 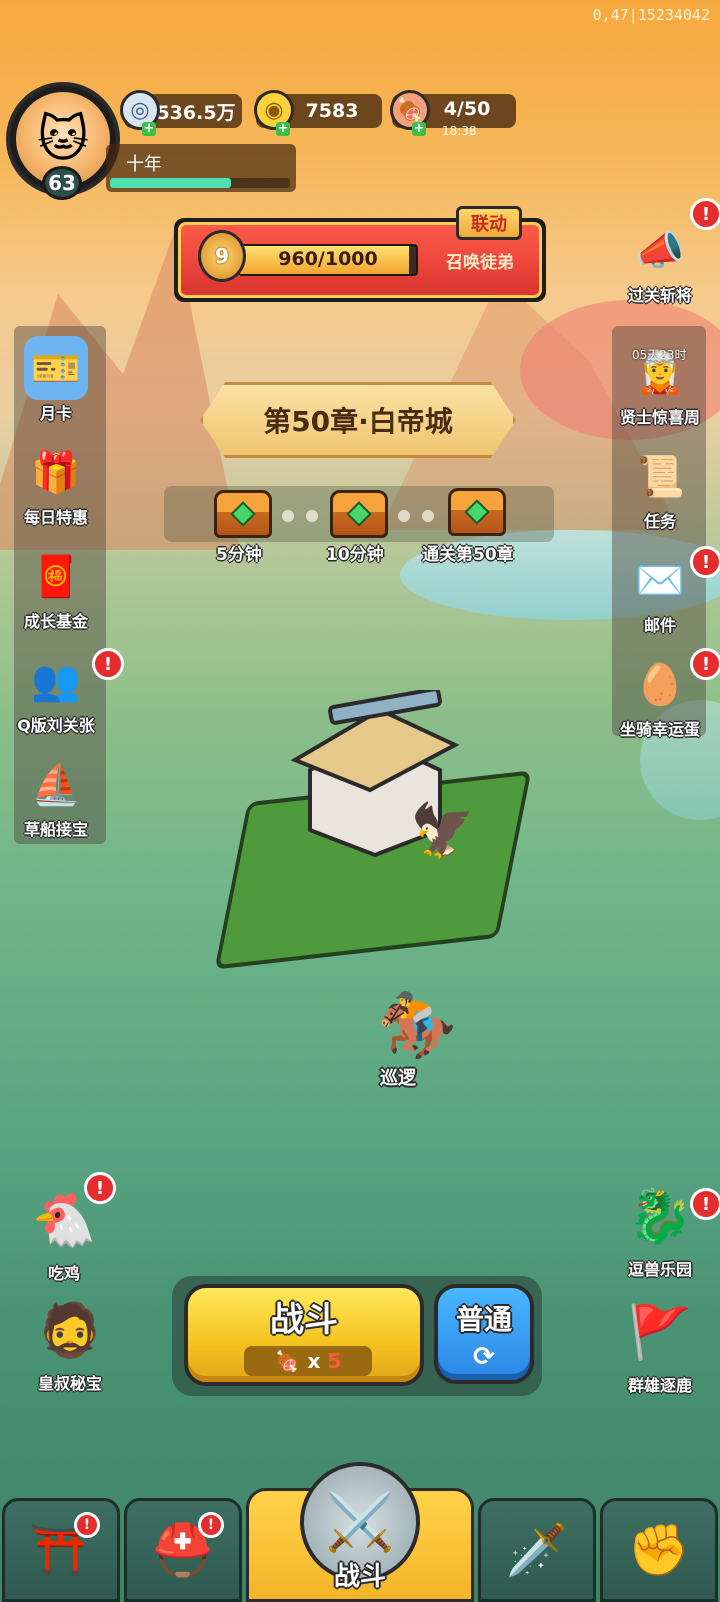 What do you see at coordinates (355, 555) in the screenshot?
I see `reward-label: 10分钟` at bounding box center [355, 555].